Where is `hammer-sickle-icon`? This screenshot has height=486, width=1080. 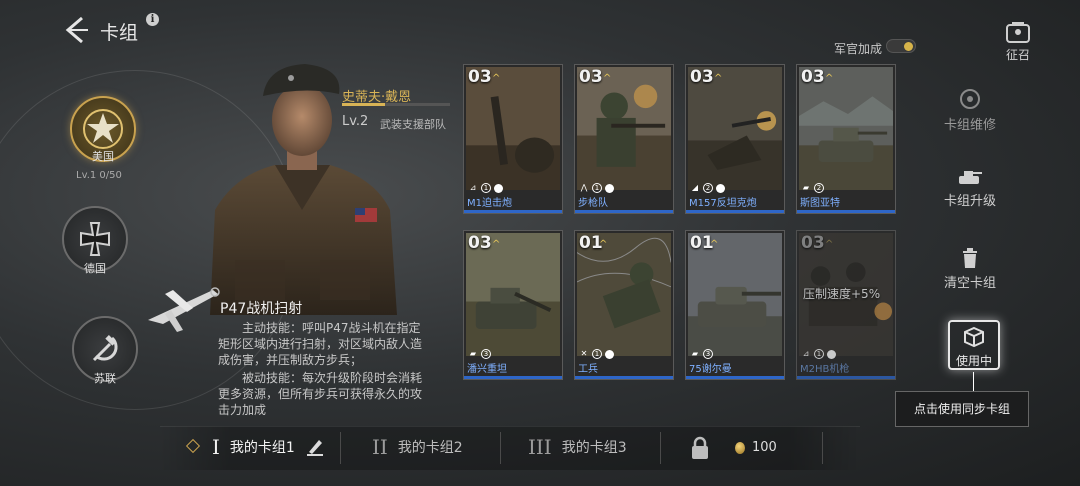 hammer-sickle-icon is located at coordinates (105, 348).